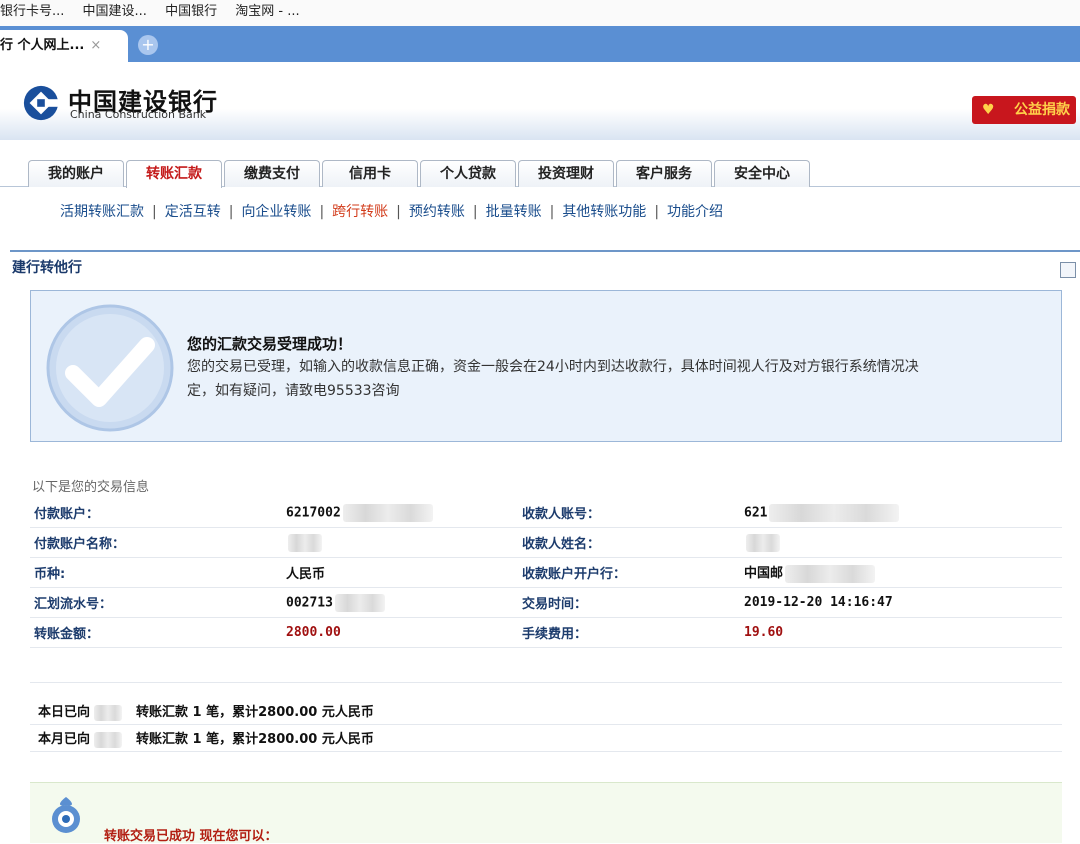  Describe the element at coordinates (903, 572) in the screenshot. I see `payee-bank-value: 中国邮` at that location.